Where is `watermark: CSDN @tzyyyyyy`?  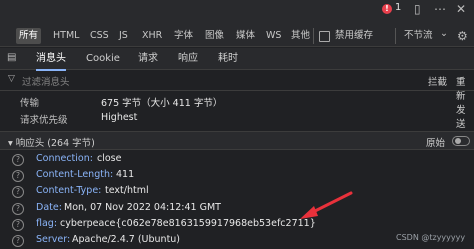 watermark: CSDN @tzyyyyyy is located at coordinates (431, 237).